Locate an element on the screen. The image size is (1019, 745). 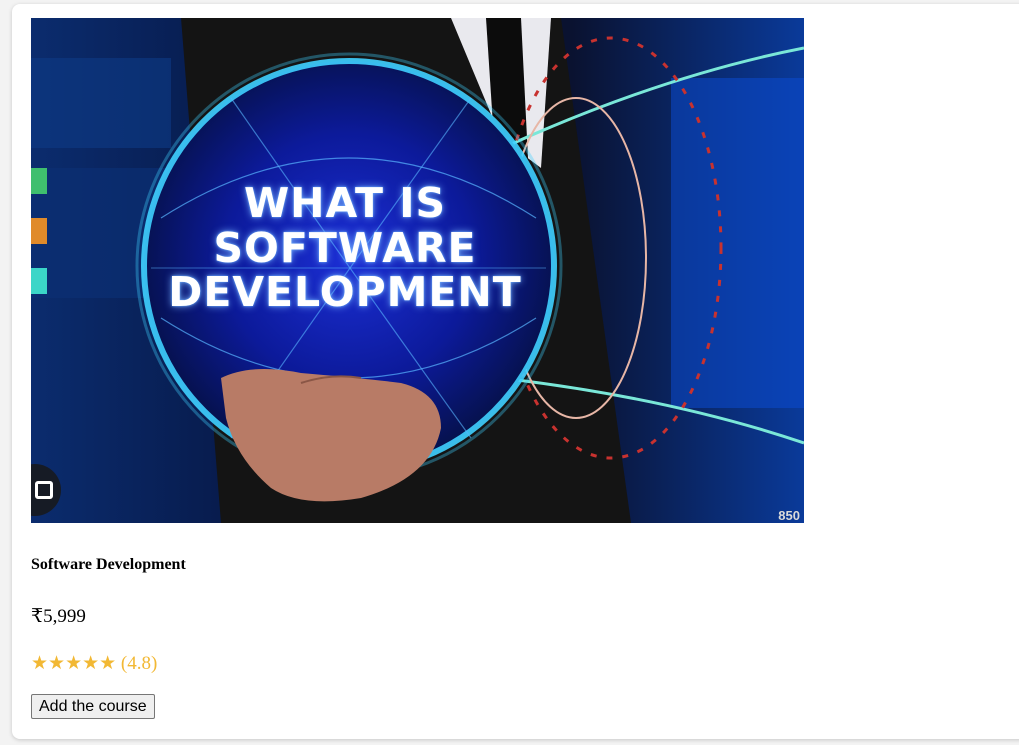
image-headline-line3: DEVELOPMENT is located at coordinates (345, 292).